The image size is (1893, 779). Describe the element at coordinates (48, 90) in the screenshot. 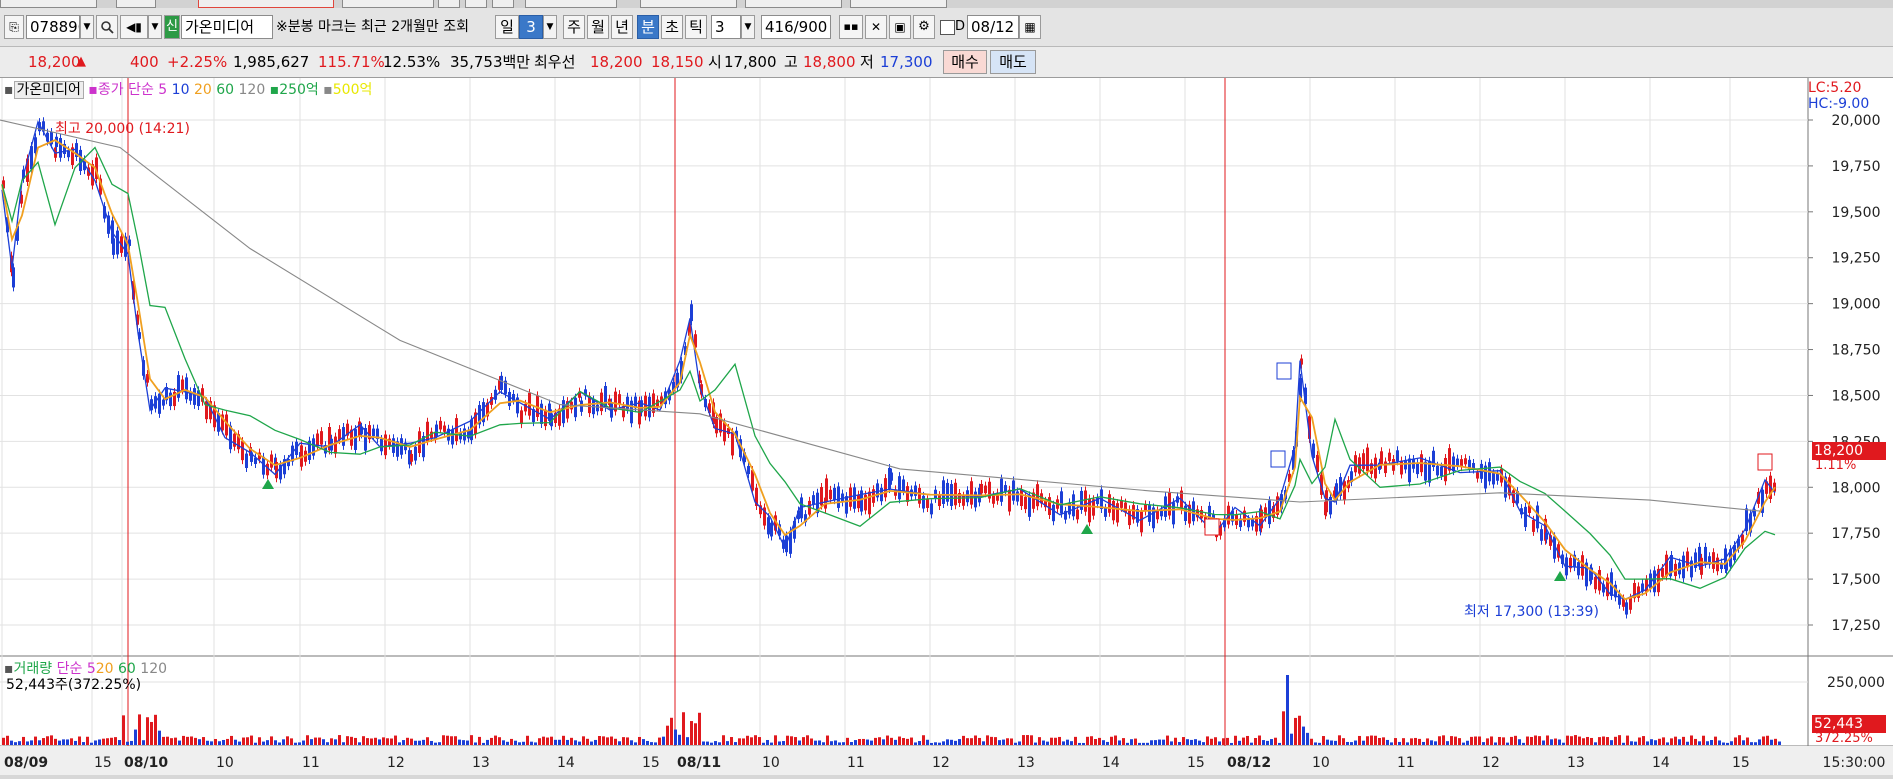

I see `legend-stock-name: 가온미디어` at that location.